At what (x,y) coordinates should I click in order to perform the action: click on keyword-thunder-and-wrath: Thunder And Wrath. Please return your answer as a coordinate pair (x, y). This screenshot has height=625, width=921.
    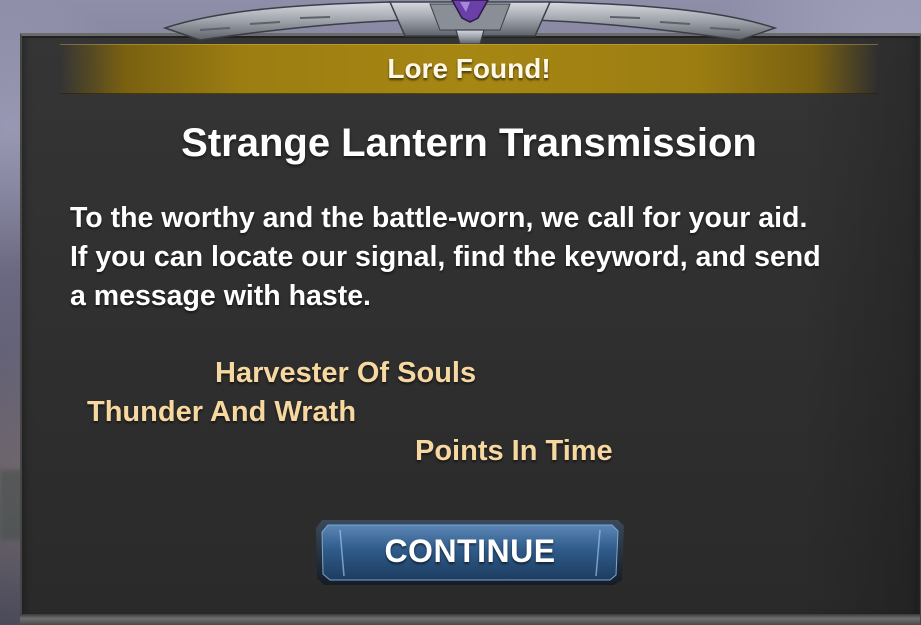
    Looking at the image, I should click on (222, 412).